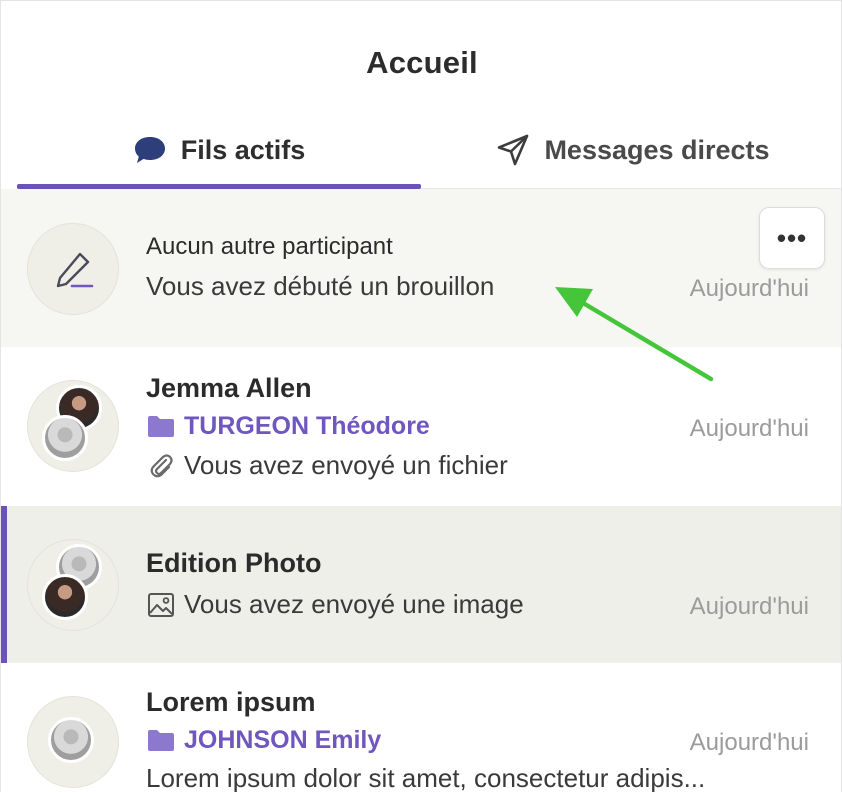 This screenshot has height=792, width=842. Describe the element at coordinates (161, 605) in the screenshot. I see `image-icon` at that location.